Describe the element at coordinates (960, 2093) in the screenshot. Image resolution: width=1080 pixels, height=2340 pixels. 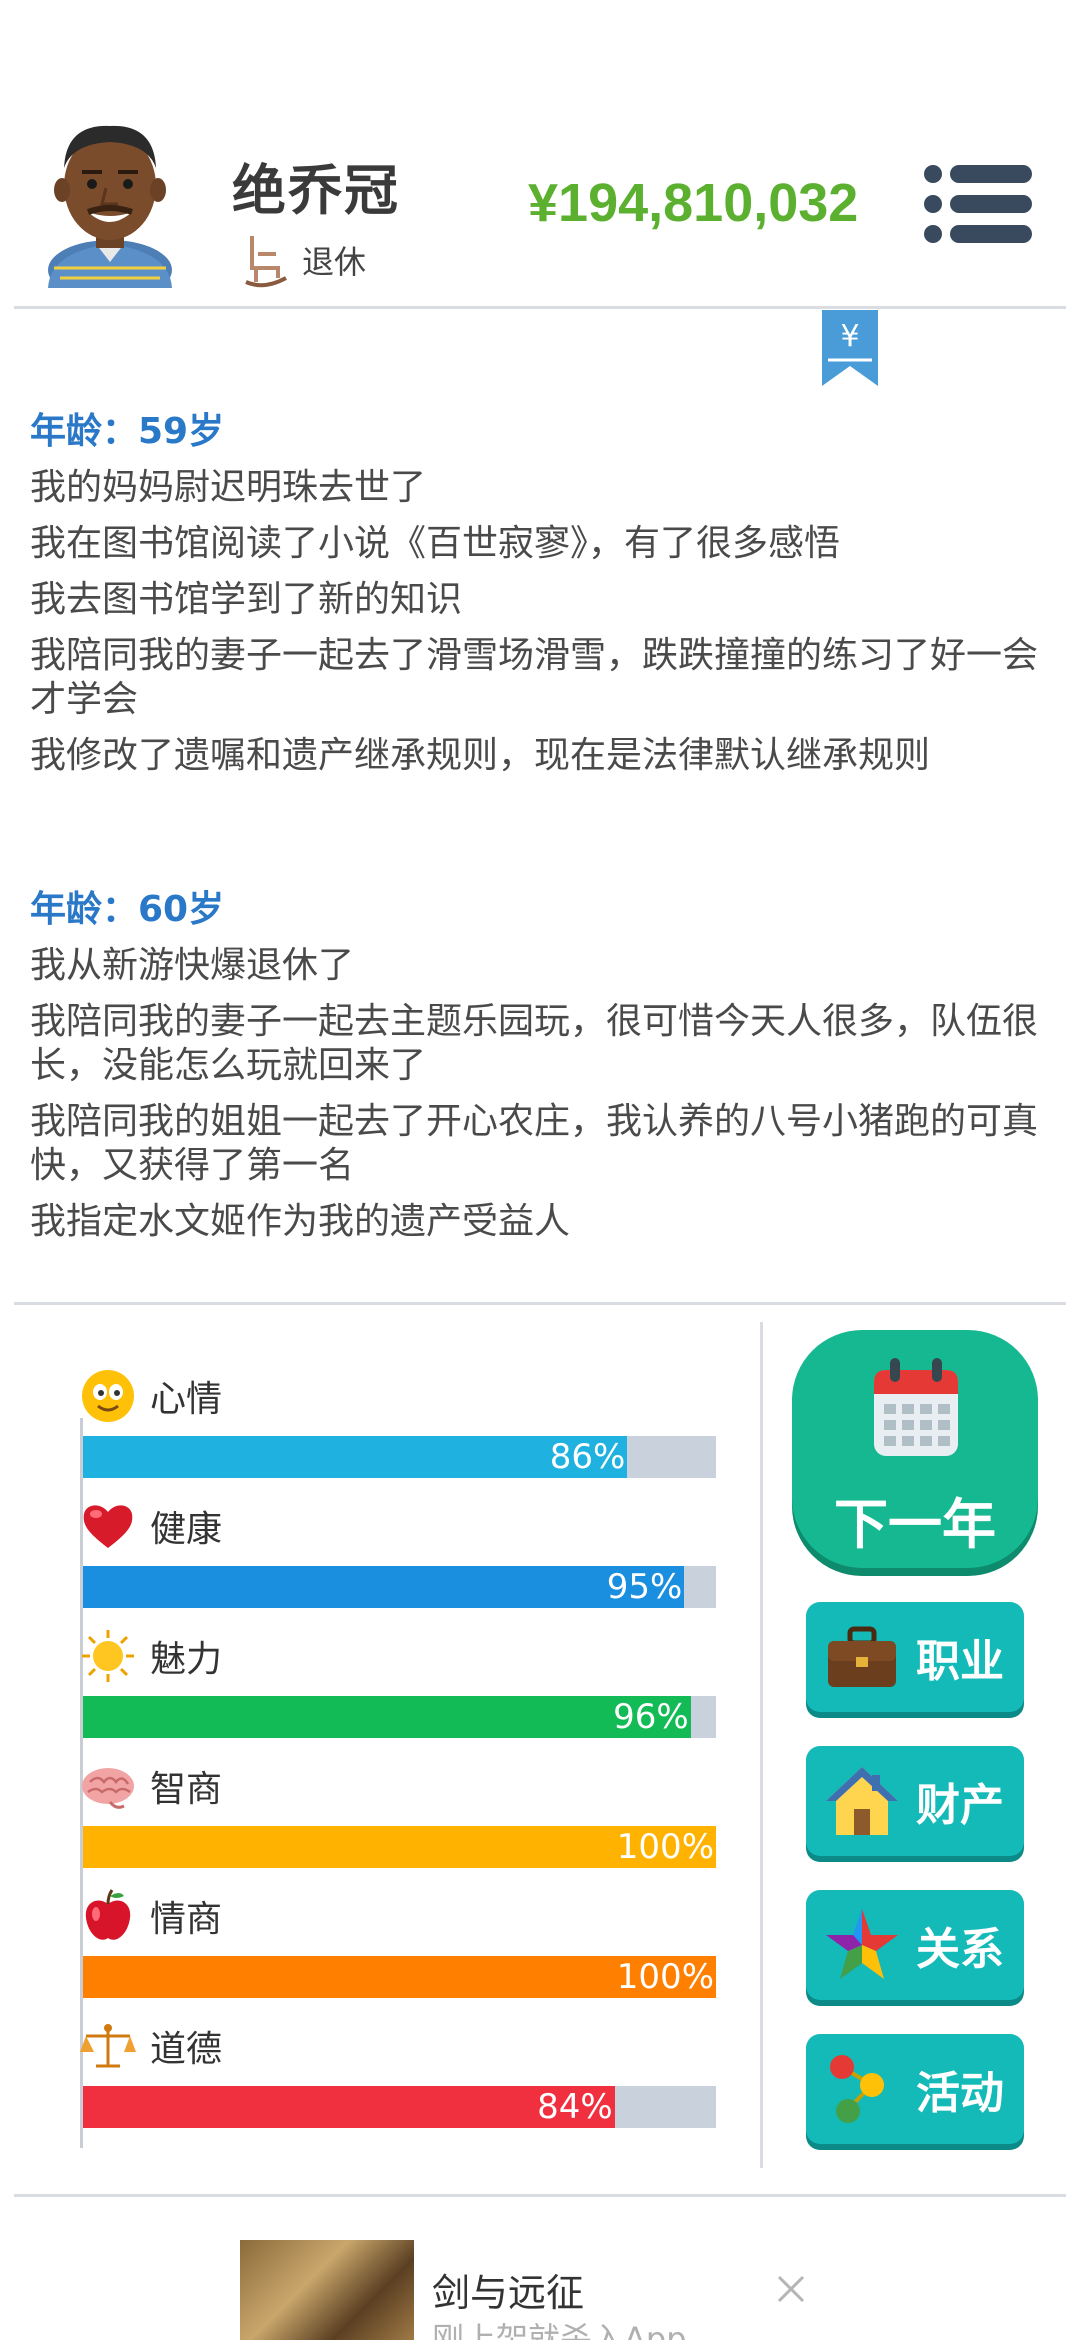
I see `activities-label: 活动` at that location.